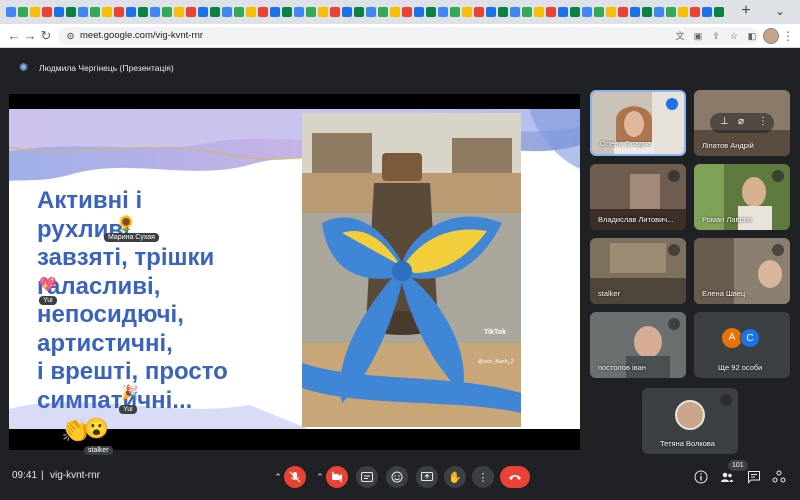 Image resolution: width=800 pixels, height=500 pixels. I want to click on tab-search-chevron-icon: ⌄, so click(780, 11).